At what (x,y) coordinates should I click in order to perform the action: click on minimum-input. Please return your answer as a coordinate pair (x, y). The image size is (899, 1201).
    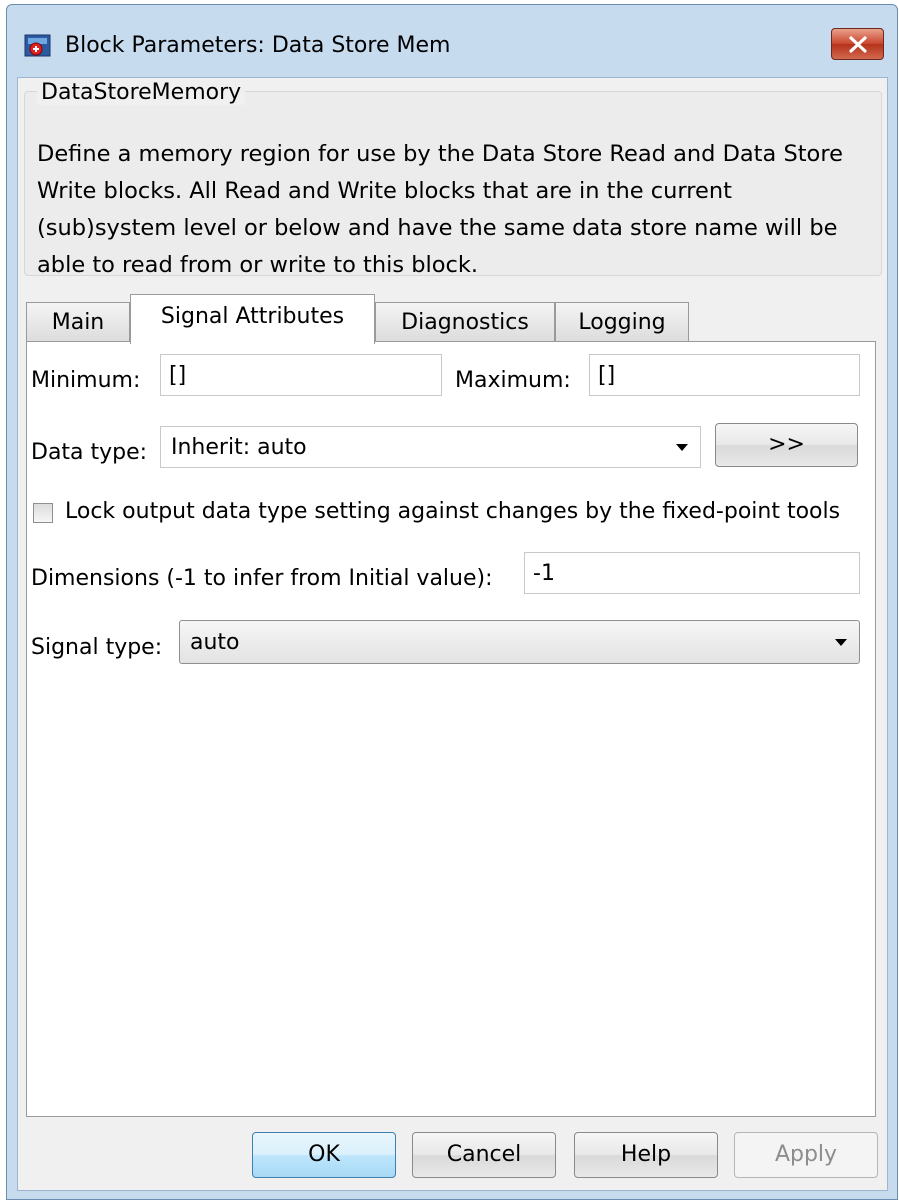
    Looking at the image, I should click on (301, 375).